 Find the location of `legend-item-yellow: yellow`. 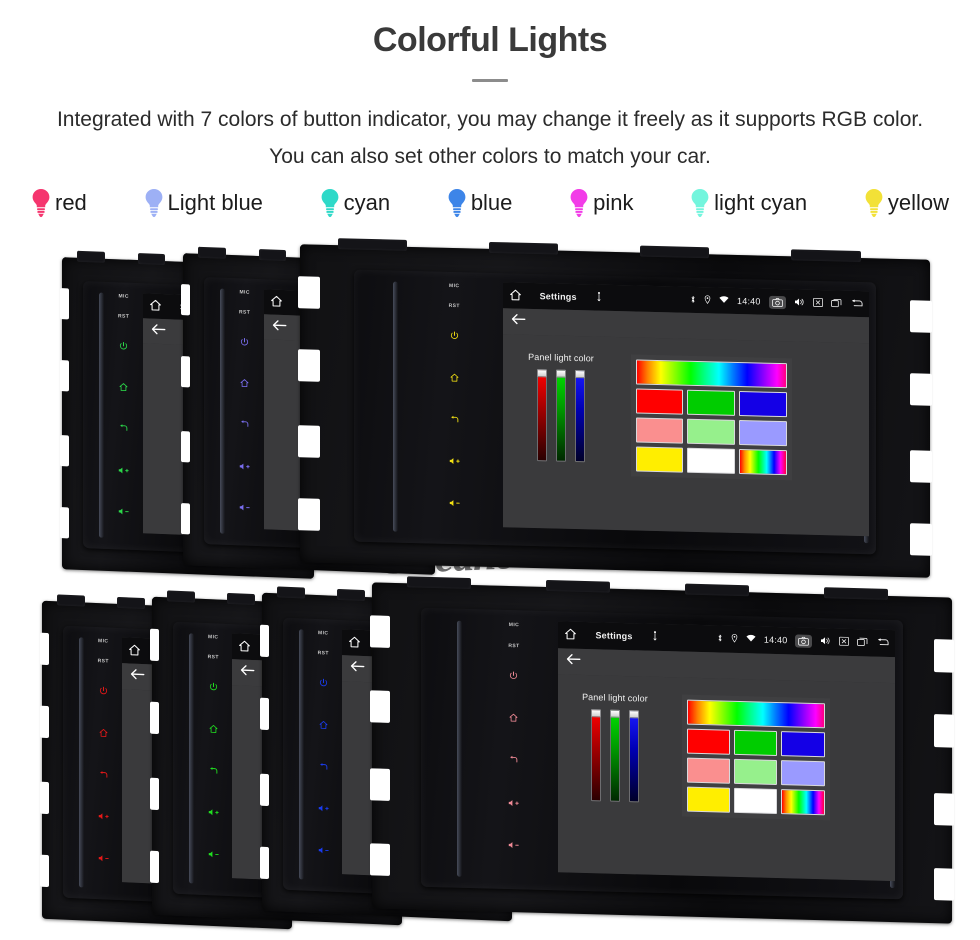

legend-item-yellow: yellow is located at coordinates (906, 203).